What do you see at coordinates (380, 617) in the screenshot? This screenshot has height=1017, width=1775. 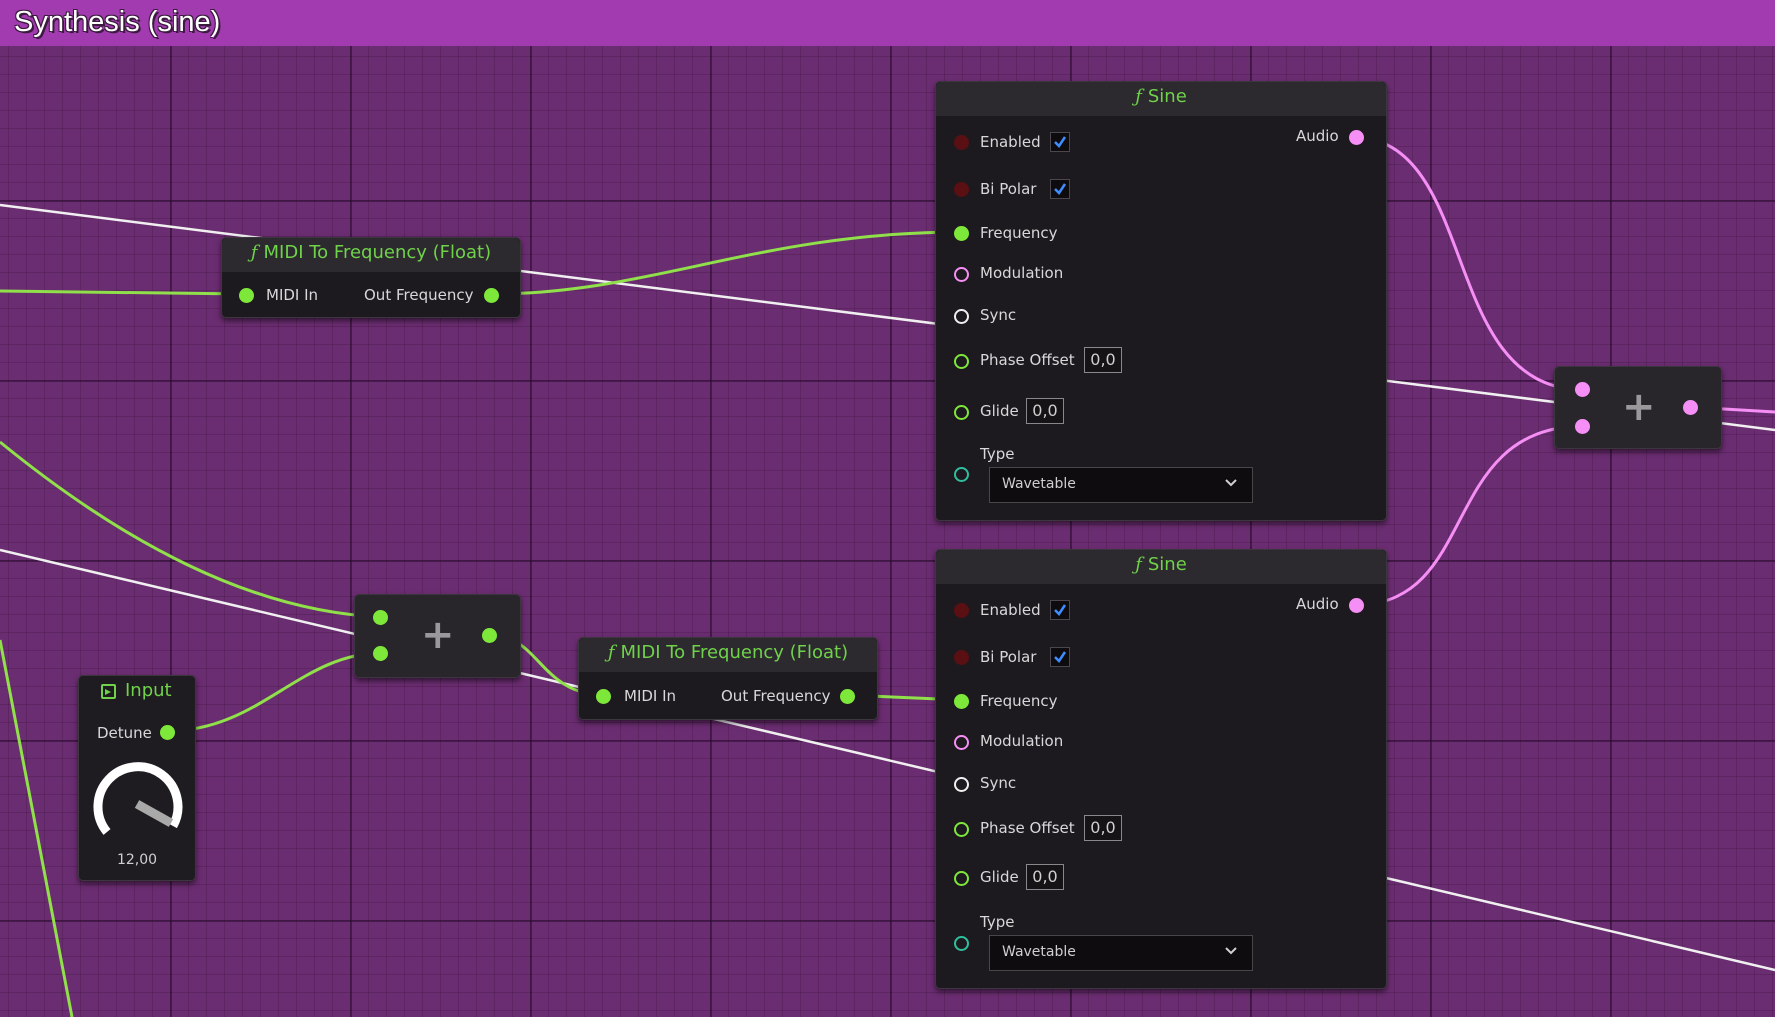 I see `add-input-a-pin` at bounding box center [380, 617].